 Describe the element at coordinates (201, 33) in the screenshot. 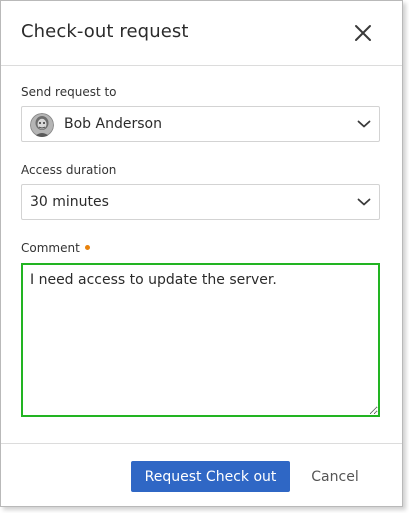

I see `dialog-header: Check-out request` at that location.